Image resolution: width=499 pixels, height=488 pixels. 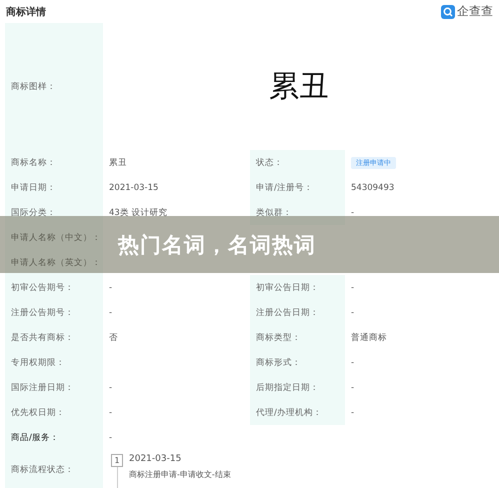 I want to click on label-cell: 专用权期限：, so click(x=54, y=362).